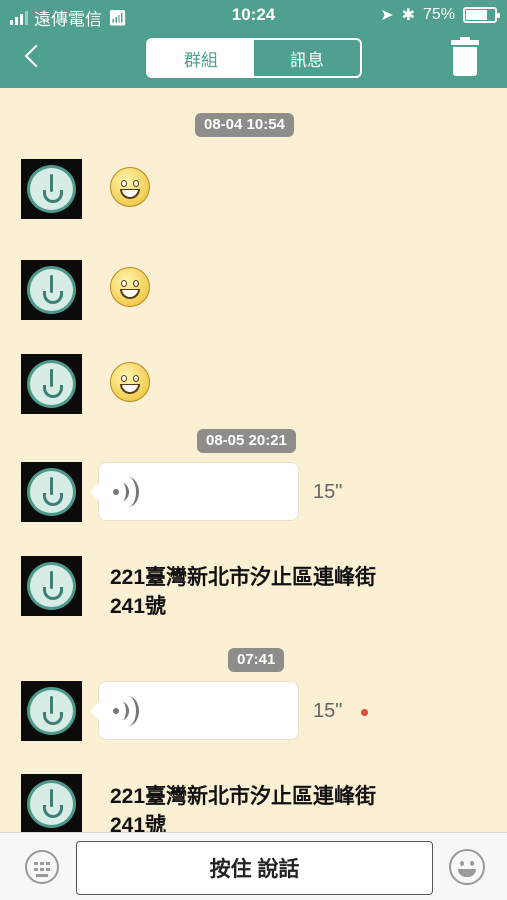 This screenshot has height=900, width=507. Describe the element at coordinates (201, 58) in the screenshot. I see `tab-group: 群組` at that location.